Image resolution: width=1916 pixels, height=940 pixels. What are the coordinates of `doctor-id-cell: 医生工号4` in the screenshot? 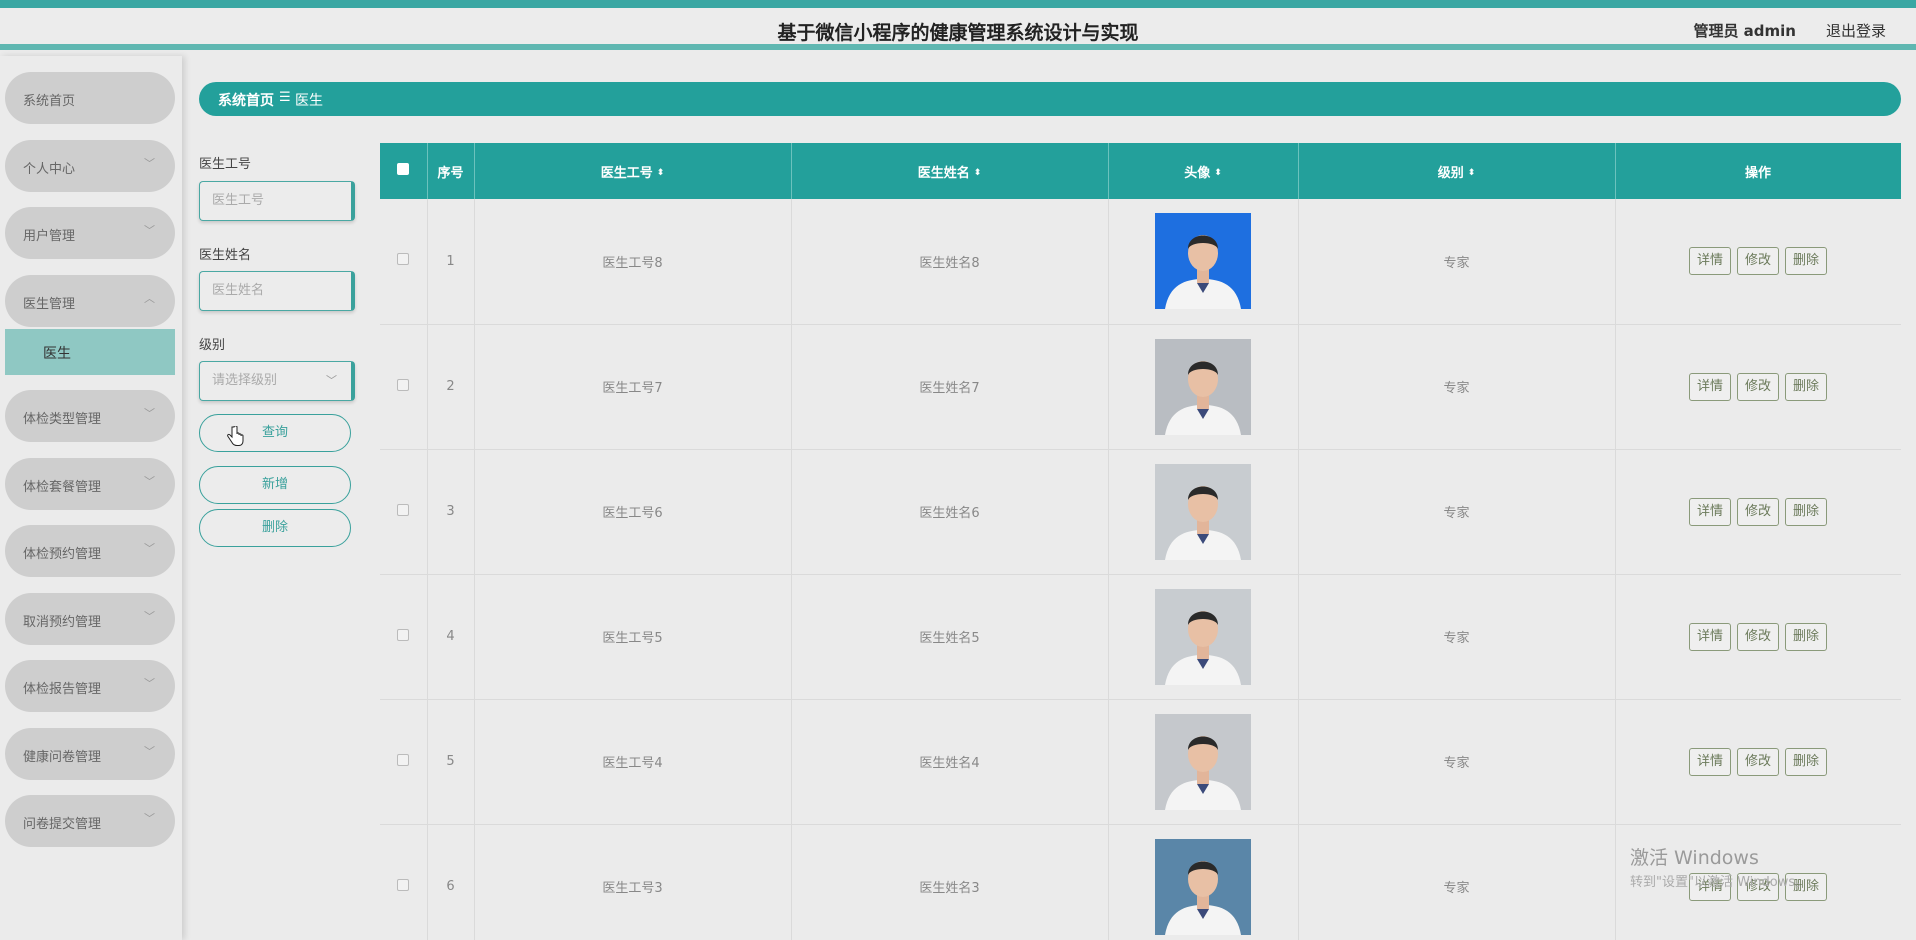 It's located at (633, 762).